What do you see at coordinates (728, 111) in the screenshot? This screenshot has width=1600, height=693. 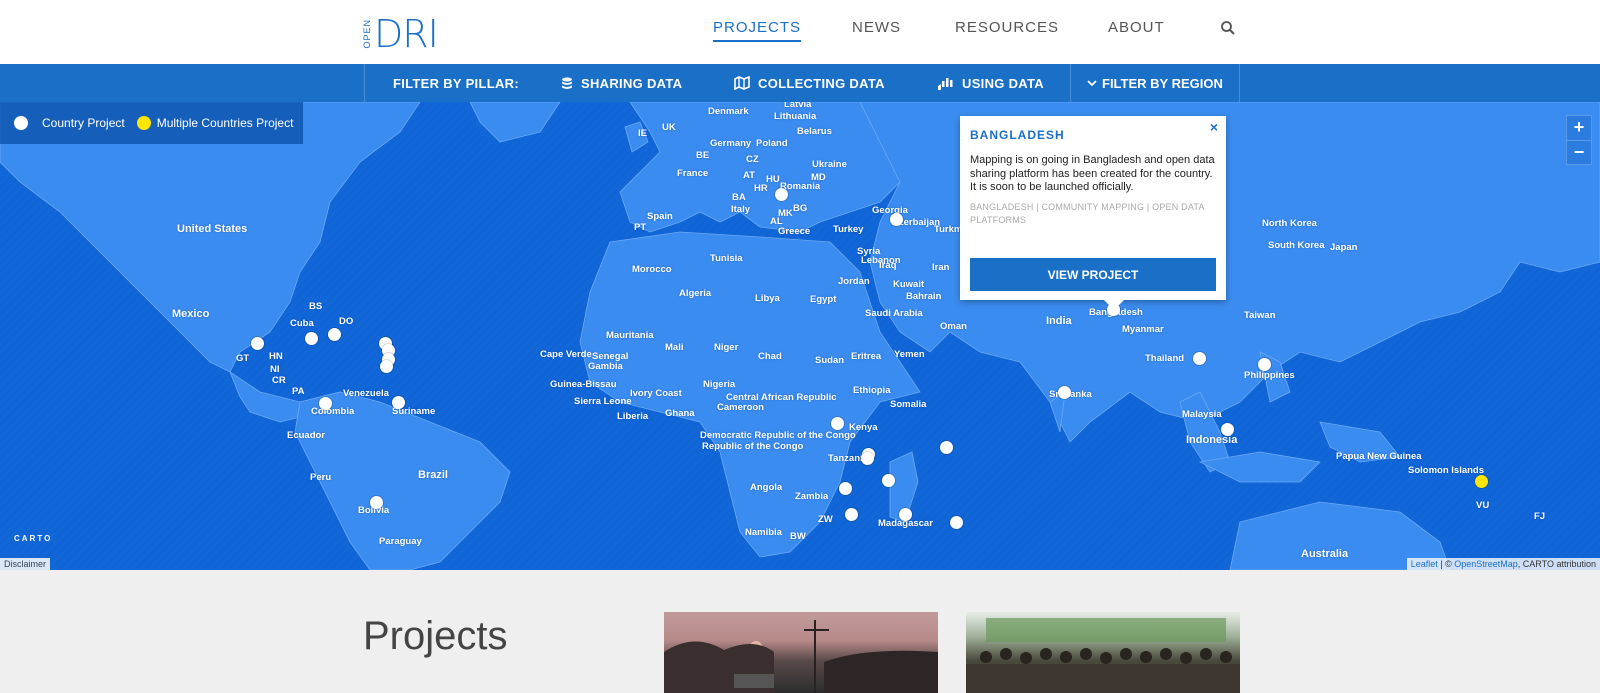 I see `map-label: Denmark` at bounding box center [728, 111].